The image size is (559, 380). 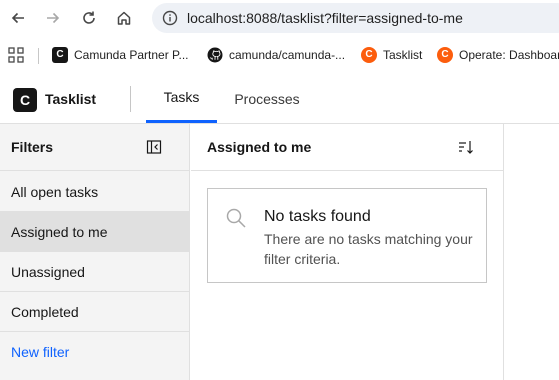 I want to click on bookmark-tasklist: C Tasklist, so click(x=391, y=55).